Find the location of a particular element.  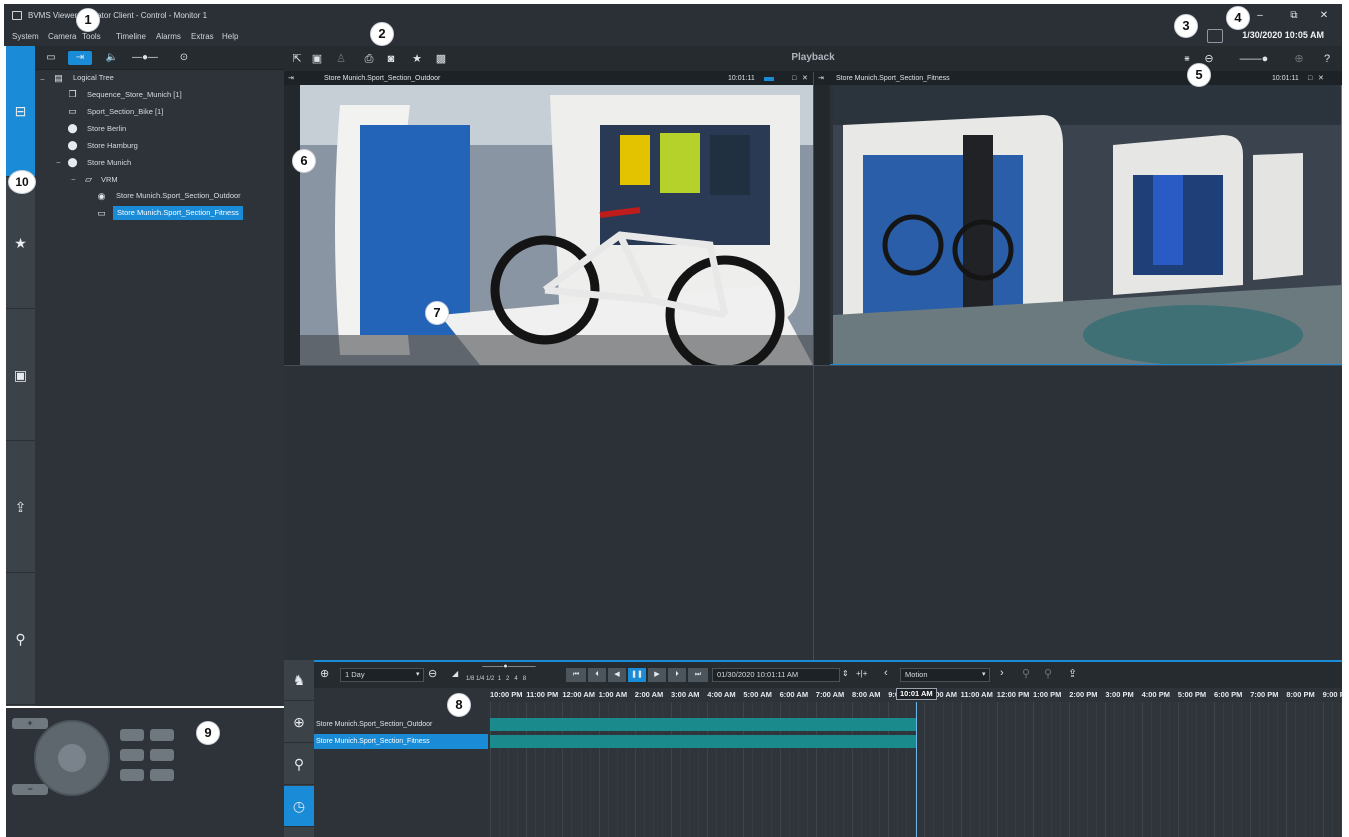

restore-button: ⧉ is located at coordinates (1294, 16).